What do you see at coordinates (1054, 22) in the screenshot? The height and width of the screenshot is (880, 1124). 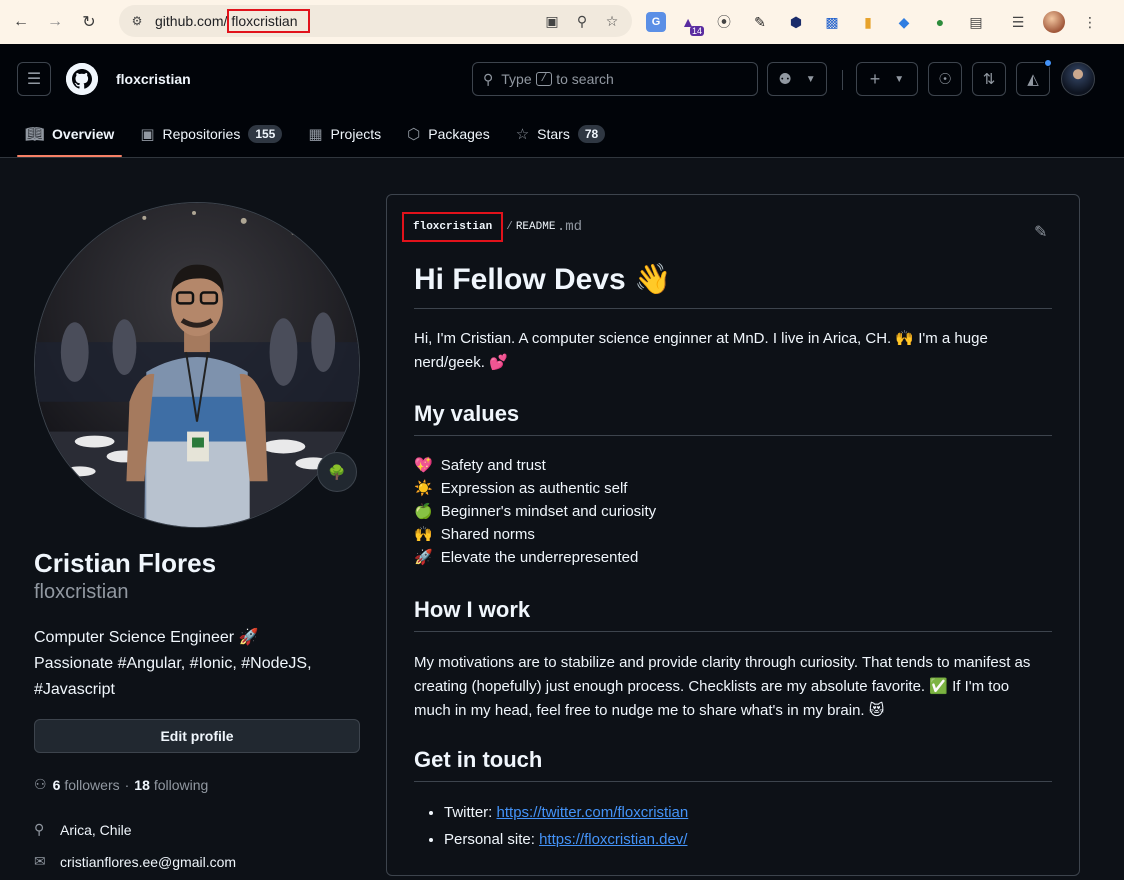 I see `profile-avatar` at bounding box center [1054, 22].